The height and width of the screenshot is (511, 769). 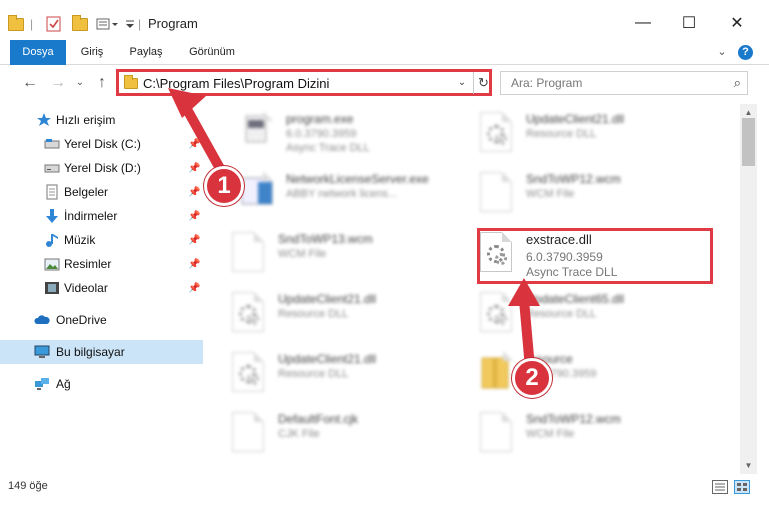 I want to click on sidebar-item-local-disk-c: Yerel Disk (C:) 📌, so click(x=101, y=144).